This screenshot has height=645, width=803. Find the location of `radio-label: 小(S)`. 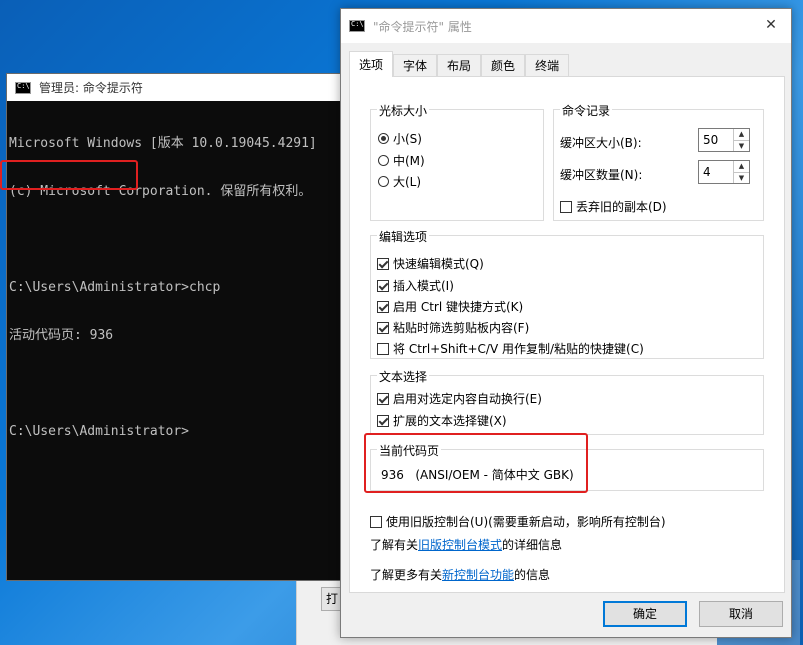

radio-label: 小(S) is located at coordinates (407, 139).